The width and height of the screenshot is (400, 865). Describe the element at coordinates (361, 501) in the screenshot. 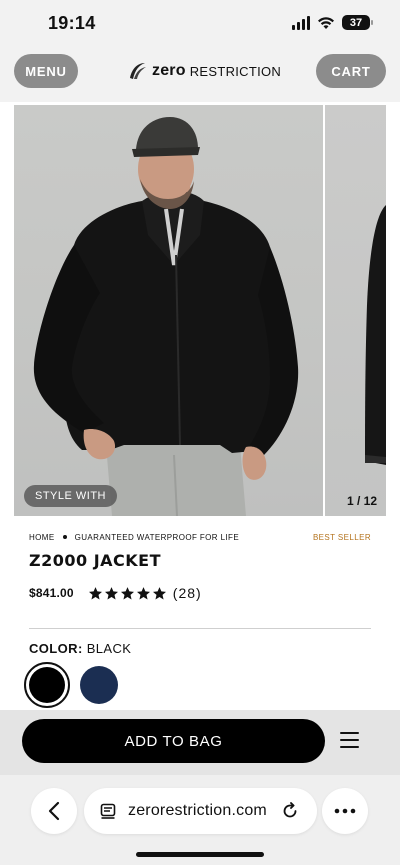

I see `gallery-counter: 1 / 12` at that location.